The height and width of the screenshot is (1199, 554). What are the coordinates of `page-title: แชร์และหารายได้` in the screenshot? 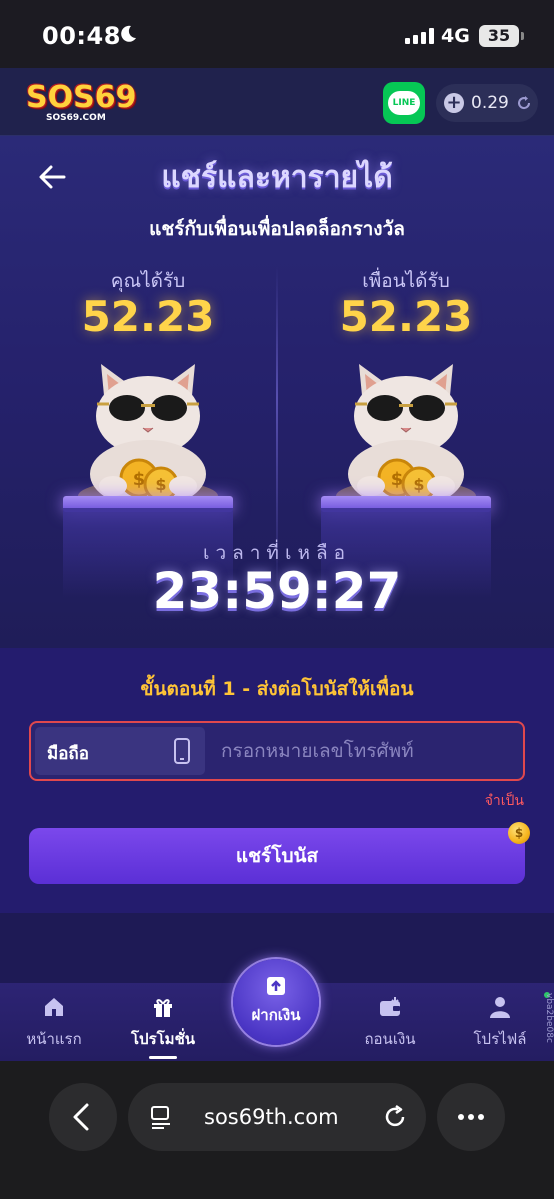 It's located at (277, 177).